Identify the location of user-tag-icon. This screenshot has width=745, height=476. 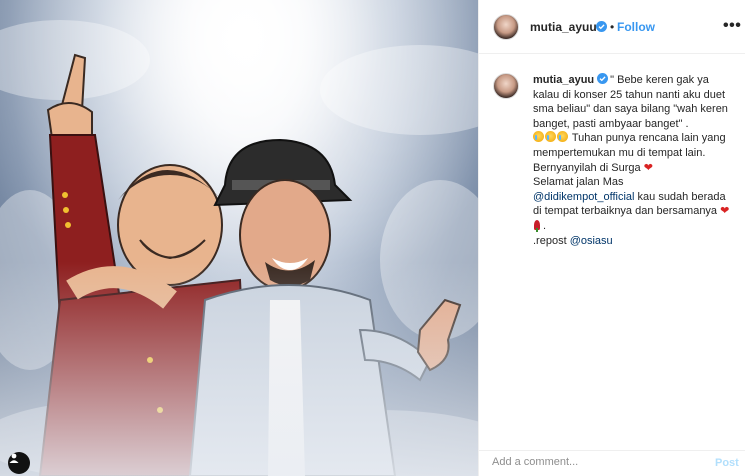
(14, 458).